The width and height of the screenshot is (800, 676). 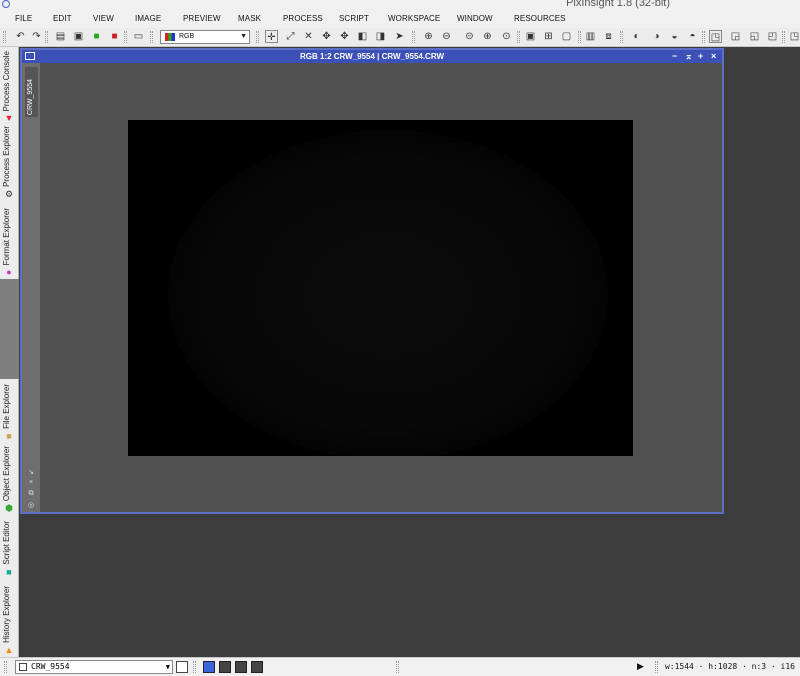 What do you see at coordinates (715, 36) in the screenshot?
I see `preview-new-icon: ◳` at bounding box center [715, 36].